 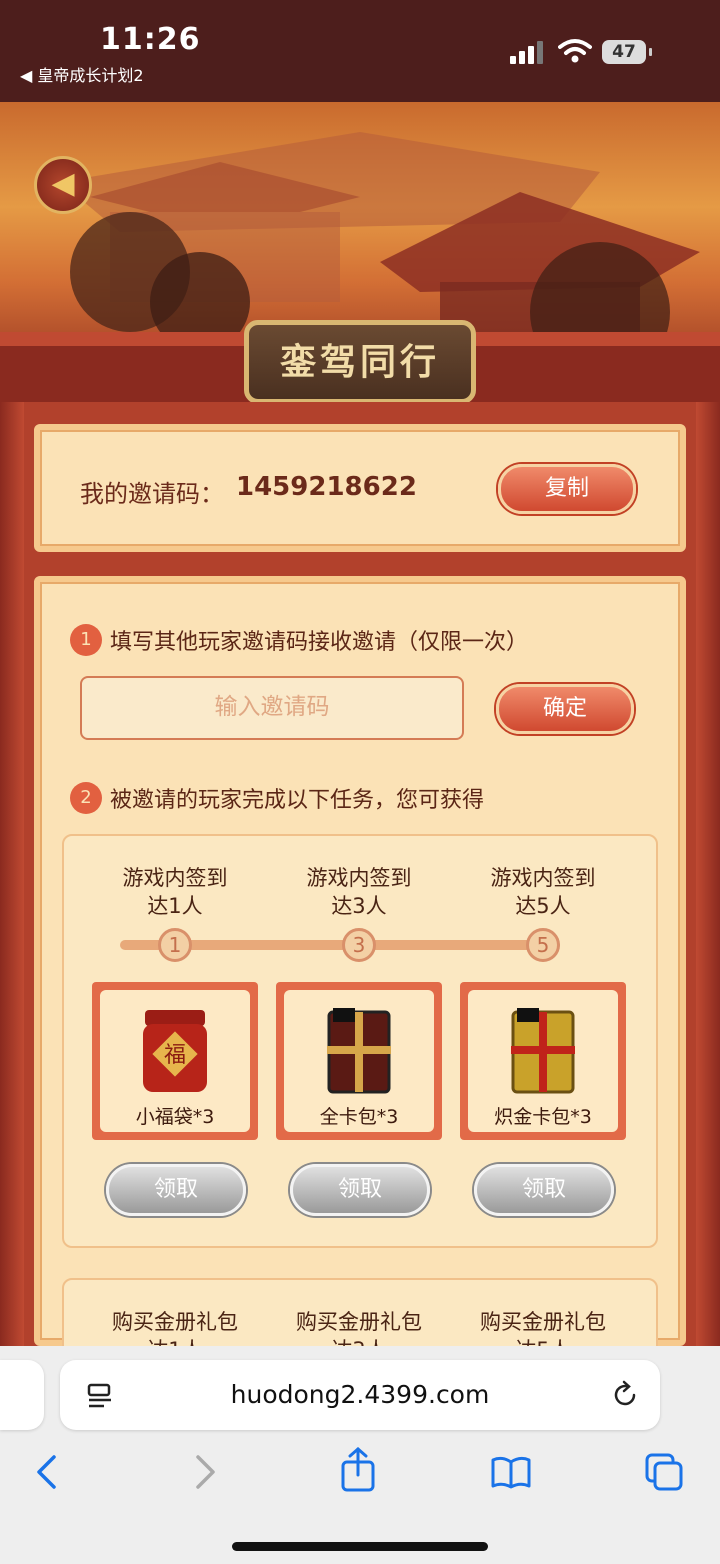 I want to click on confirm-button: 确定, so click(x=565, y=709).